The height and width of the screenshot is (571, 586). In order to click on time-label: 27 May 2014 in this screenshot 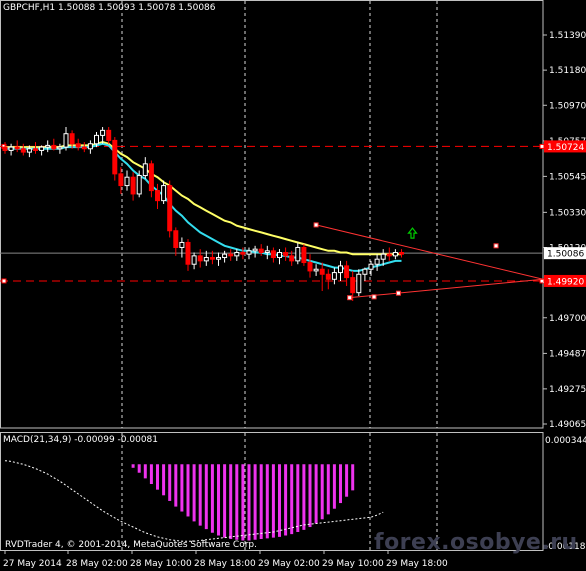, I will do `click(32, 564)`.